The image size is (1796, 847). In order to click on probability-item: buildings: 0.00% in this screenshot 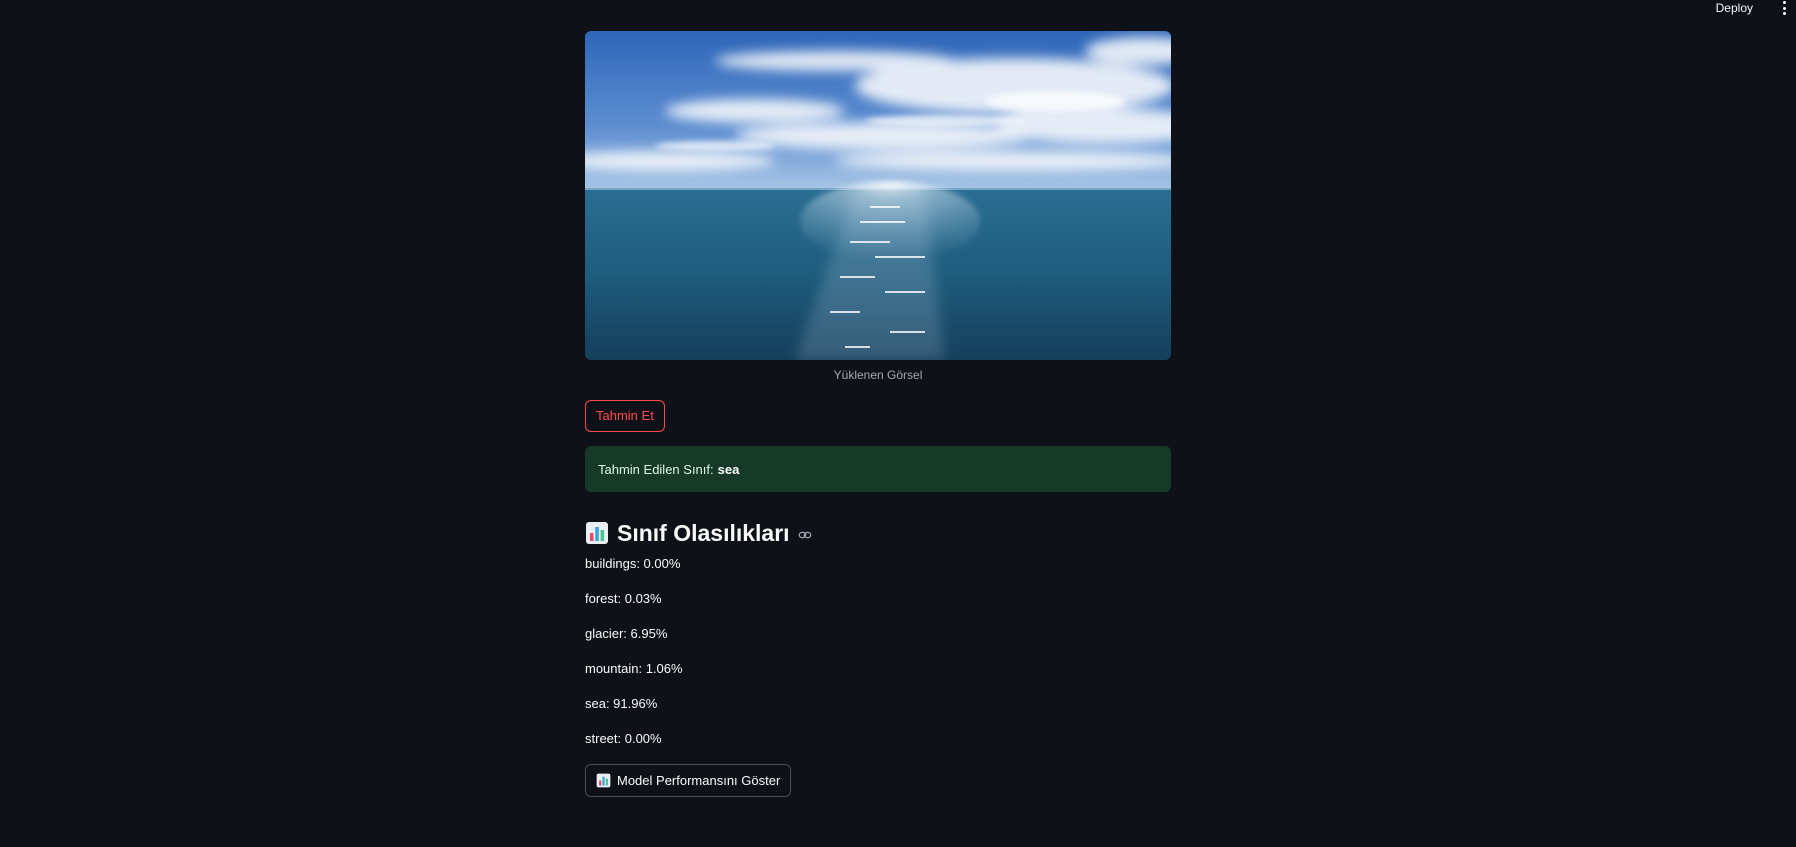, I will do `click(633, 563)`.